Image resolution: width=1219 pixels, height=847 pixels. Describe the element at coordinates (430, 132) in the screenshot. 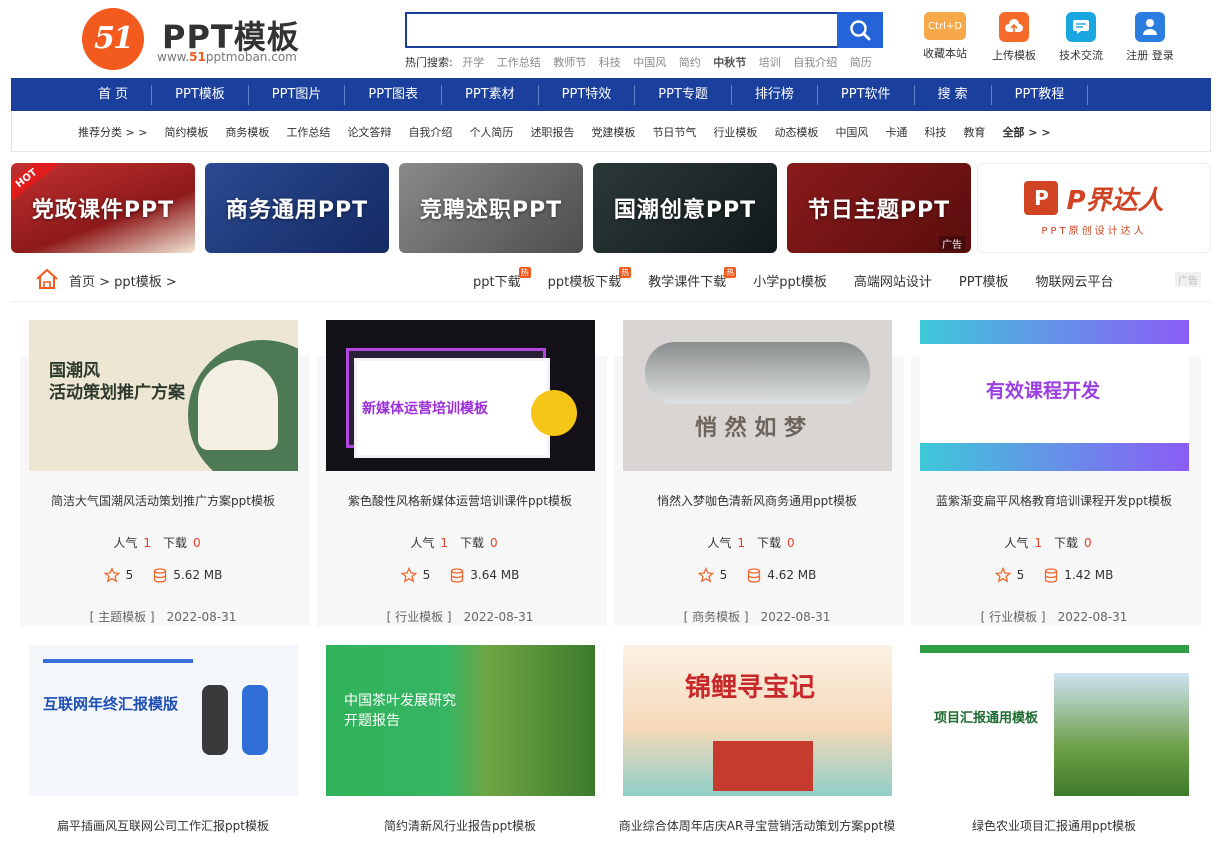

I see `category-item: 自我介绍` at that location.